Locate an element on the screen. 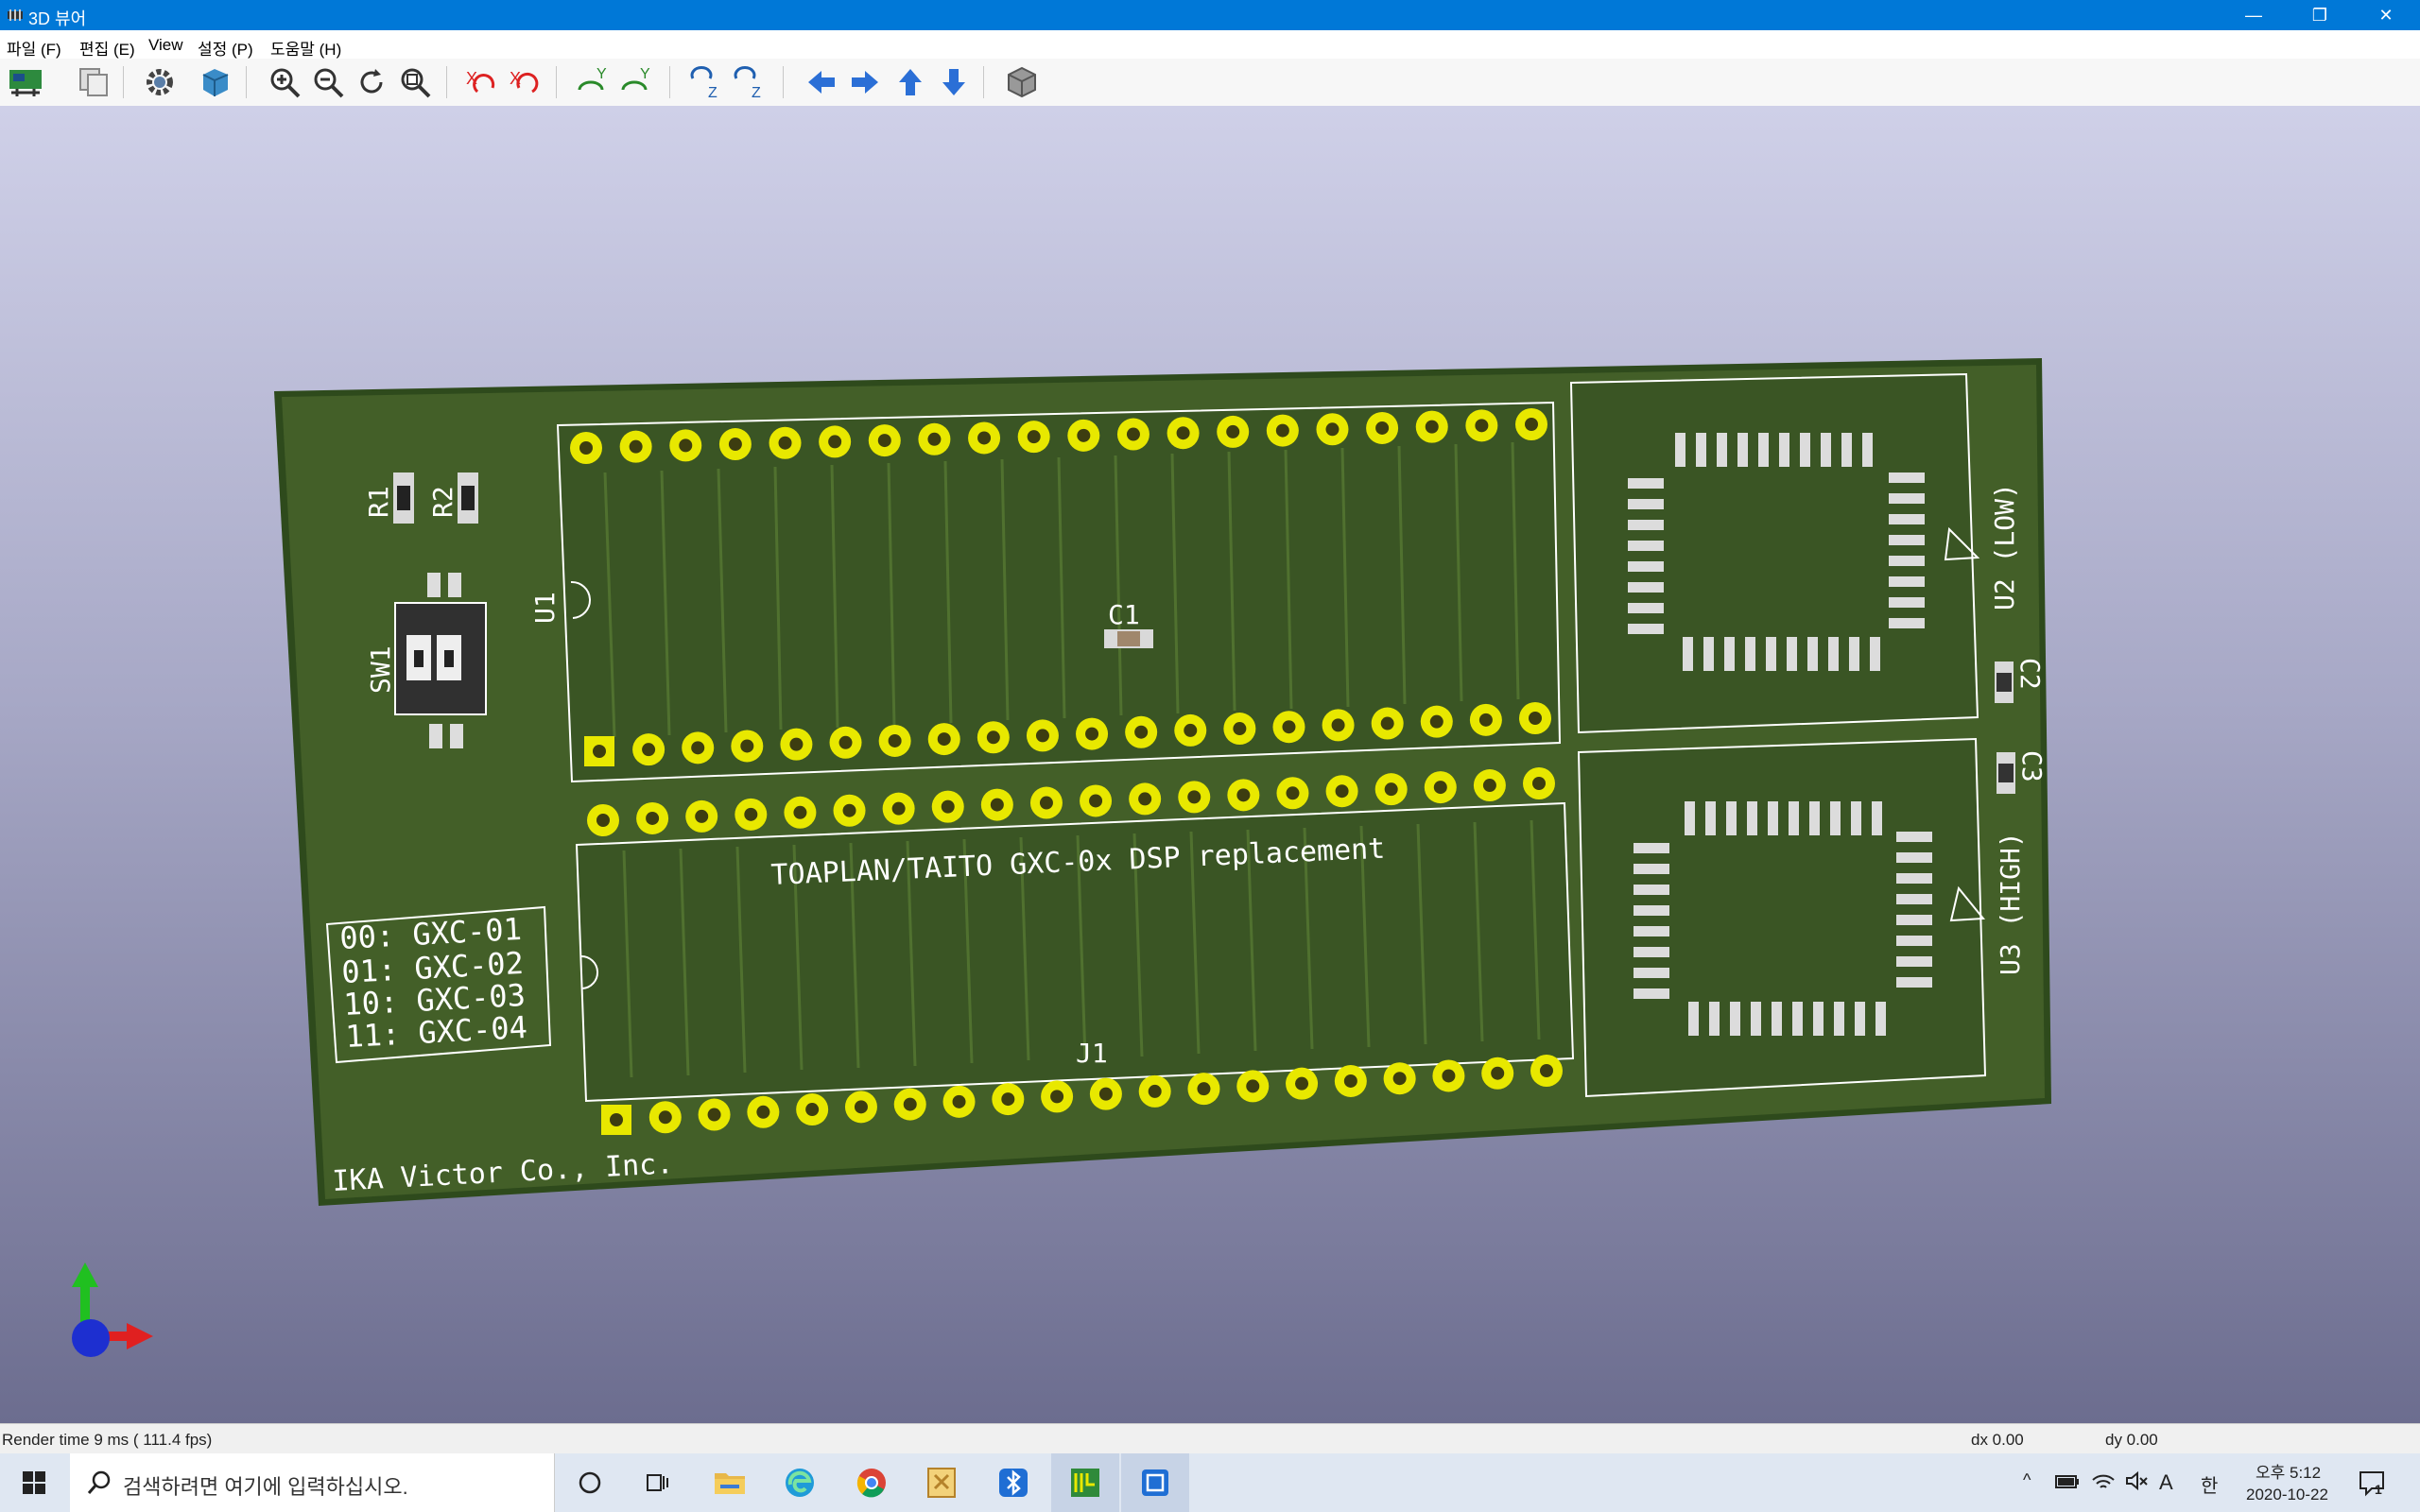 Image resolution: width=2420 pixels, height=1512 pixels. language-indicator: A is located at coordinates (2166, 1482).